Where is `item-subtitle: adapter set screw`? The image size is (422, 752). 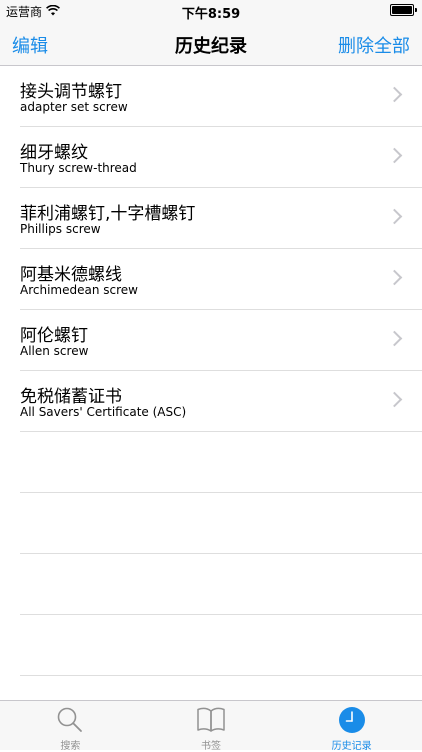 item-subtitle: adapter set screw is located at coordinates (74, 107).